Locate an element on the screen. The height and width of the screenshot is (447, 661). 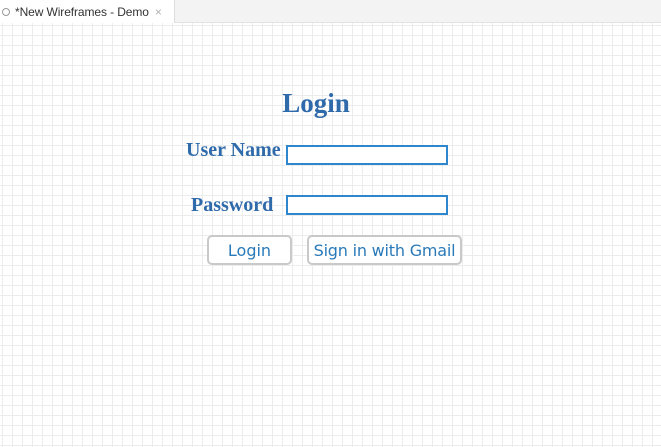
login-button: Login is located at coordinates (249, 250).